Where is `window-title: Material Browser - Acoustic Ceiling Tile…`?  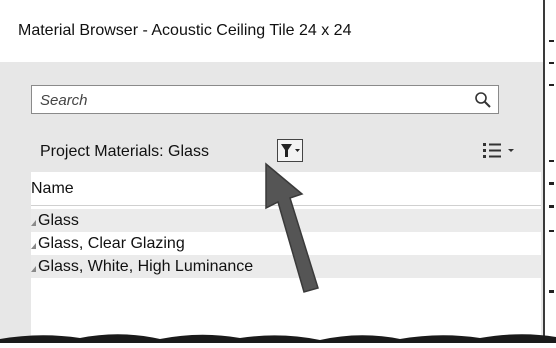
window-title: Material Browser - Acoustic Ceiling Tile… is located at coordinates (185, 30).